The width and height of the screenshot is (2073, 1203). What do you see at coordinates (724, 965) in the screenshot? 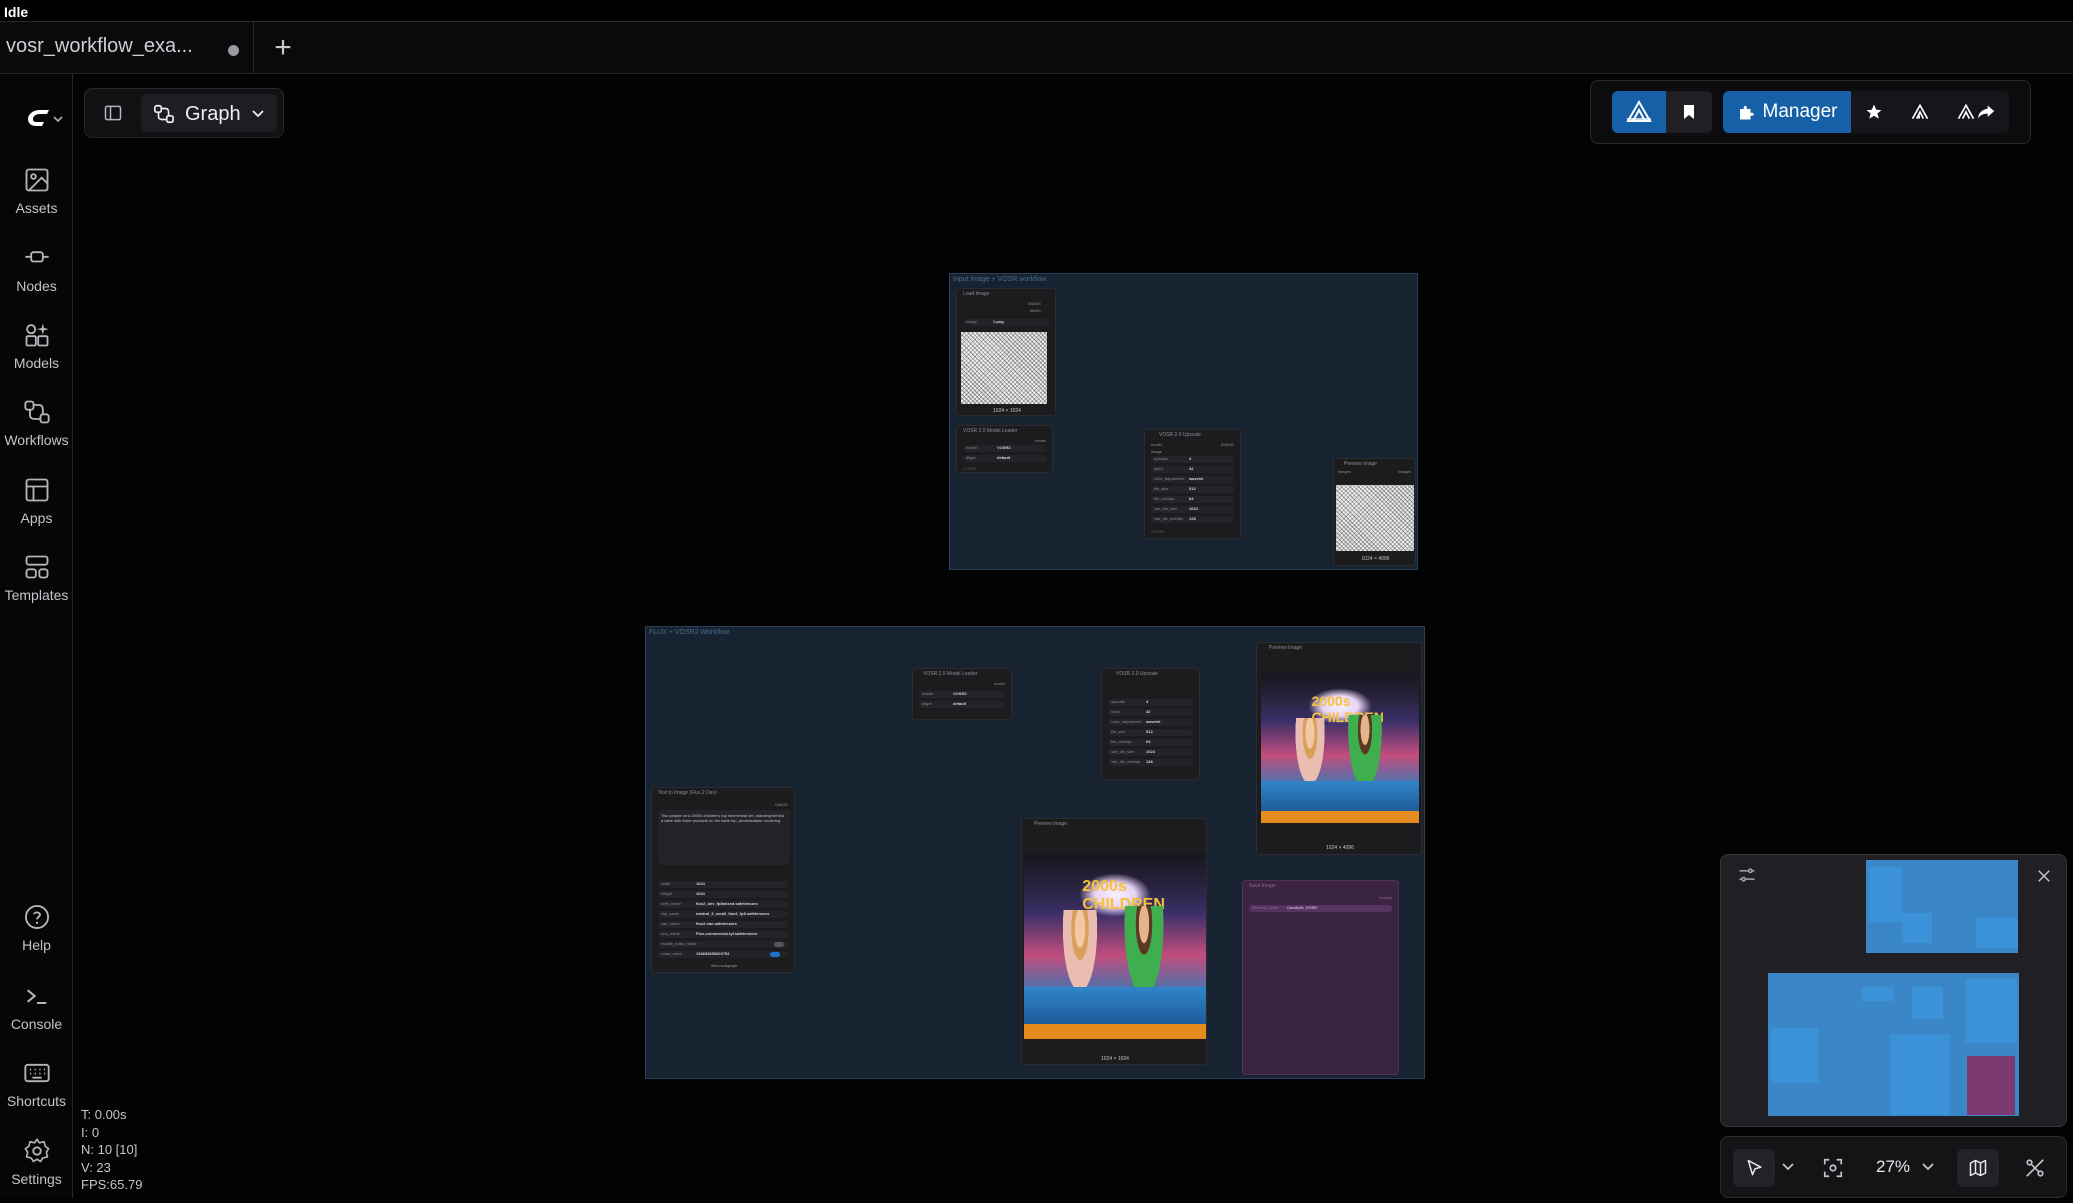
I see `view-subgraph-link: View subgraph` at bounding box center [724, 965].